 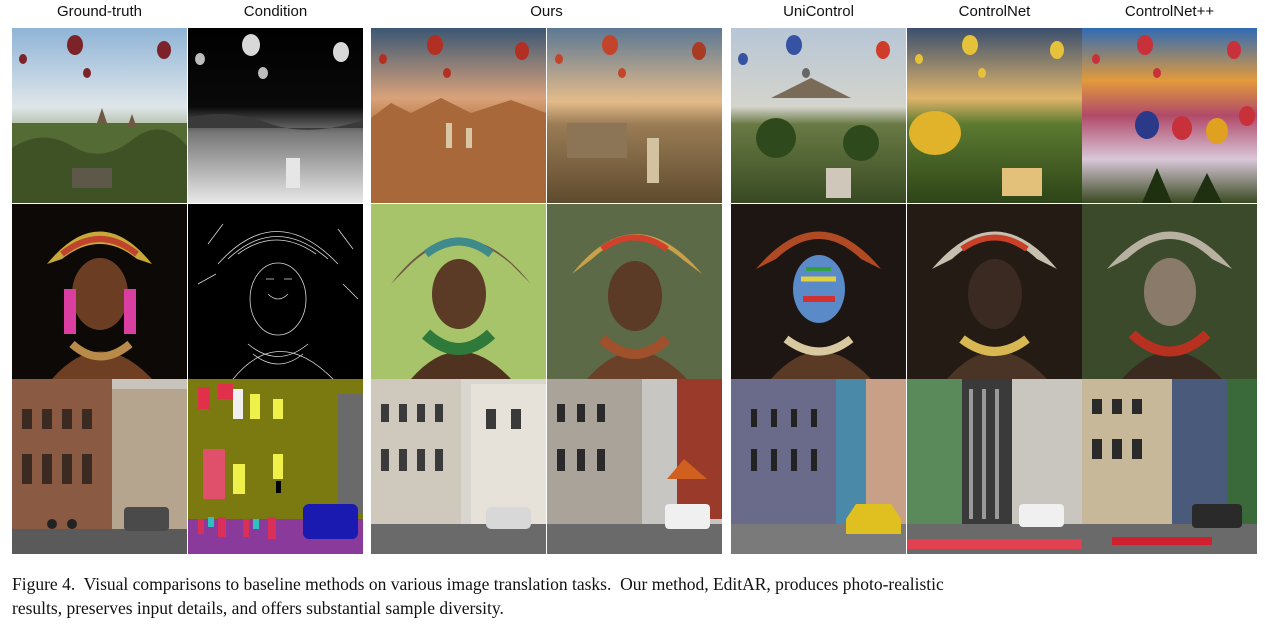 I want to click on image-row3-unicontrol, so click(x=818, y=466).